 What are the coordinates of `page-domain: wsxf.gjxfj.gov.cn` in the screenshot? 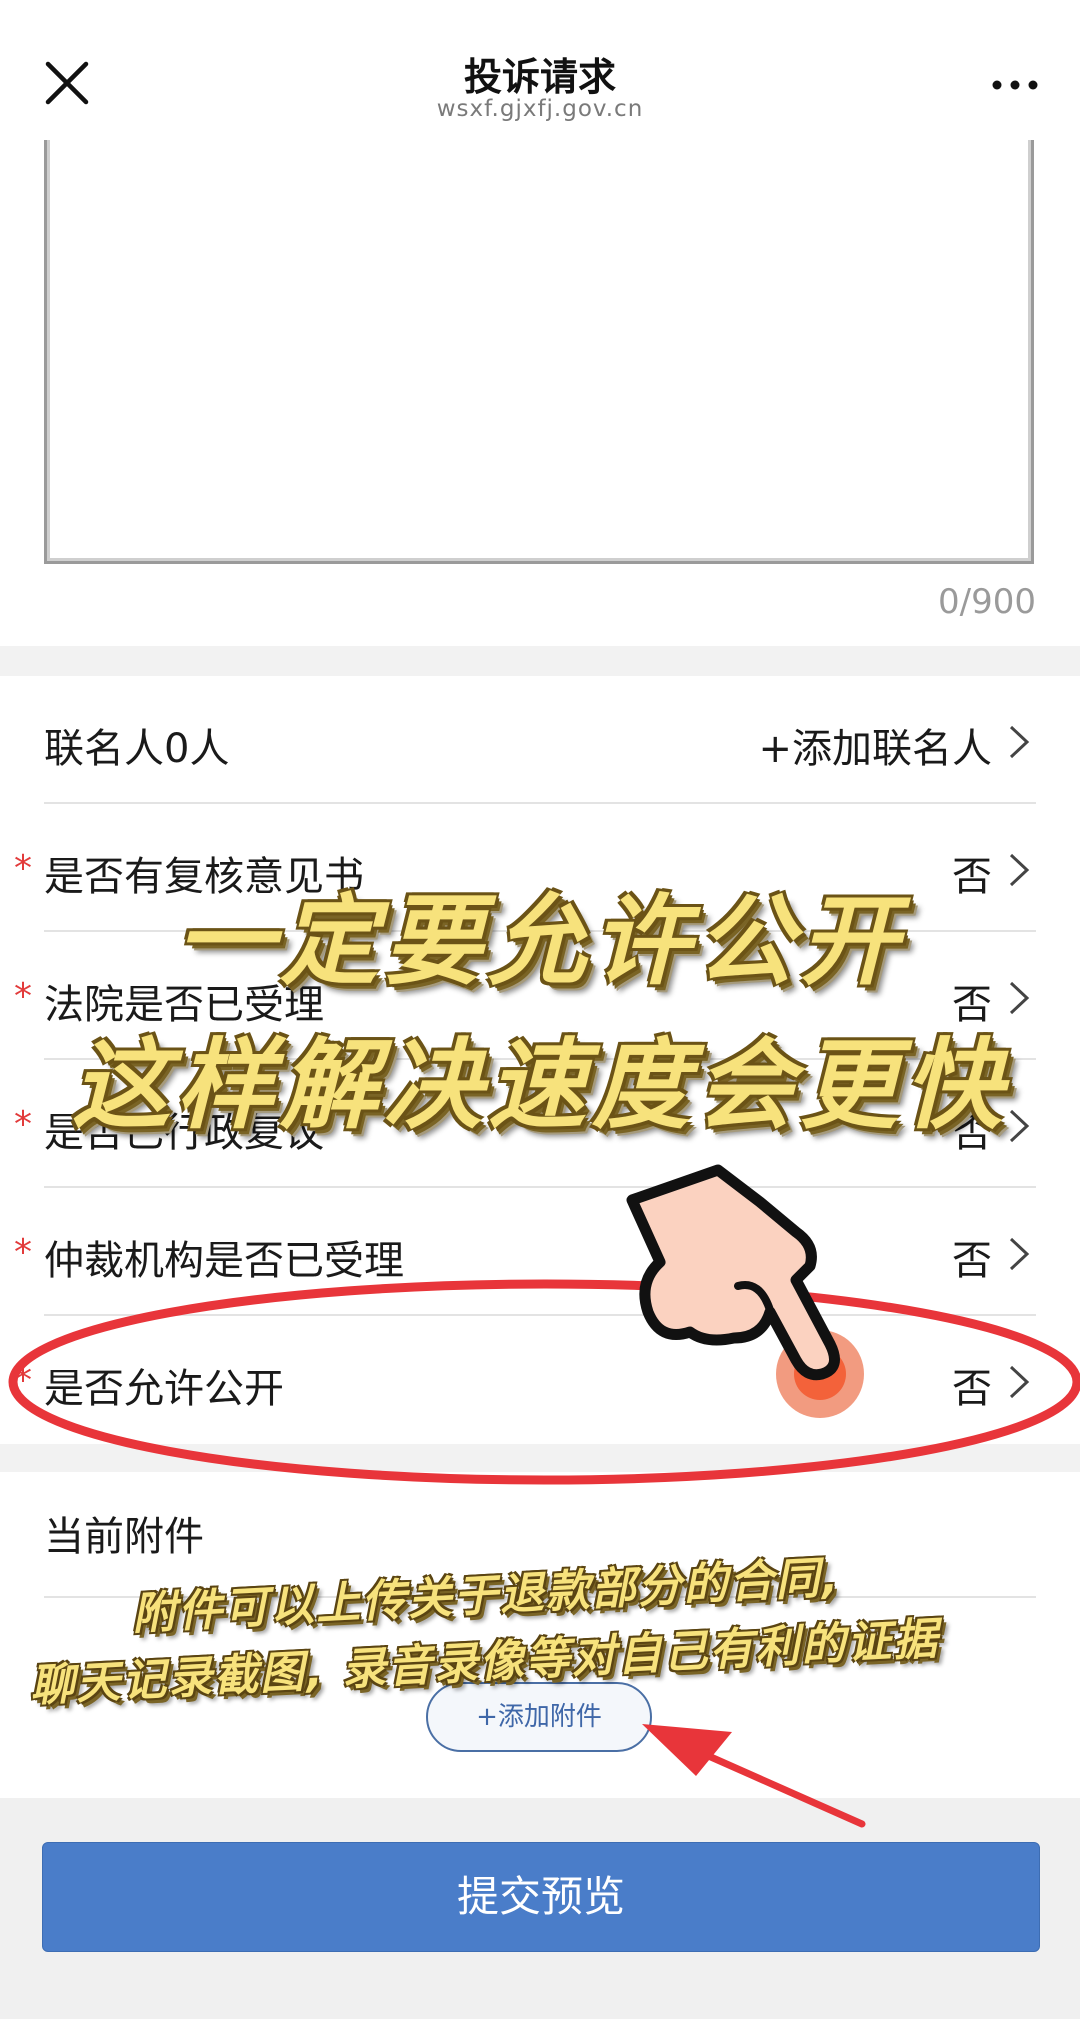 It's located at (540, 109).